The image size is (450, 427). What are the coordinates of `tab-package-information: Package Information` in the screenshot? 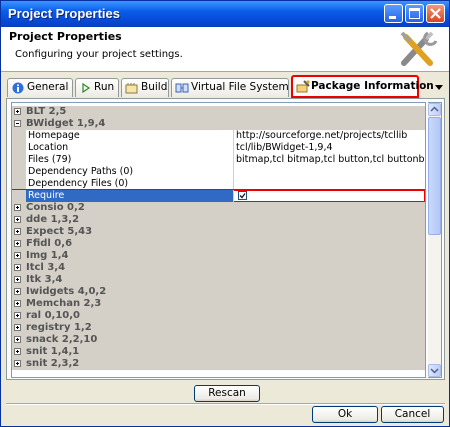 It's located at (362, 86).